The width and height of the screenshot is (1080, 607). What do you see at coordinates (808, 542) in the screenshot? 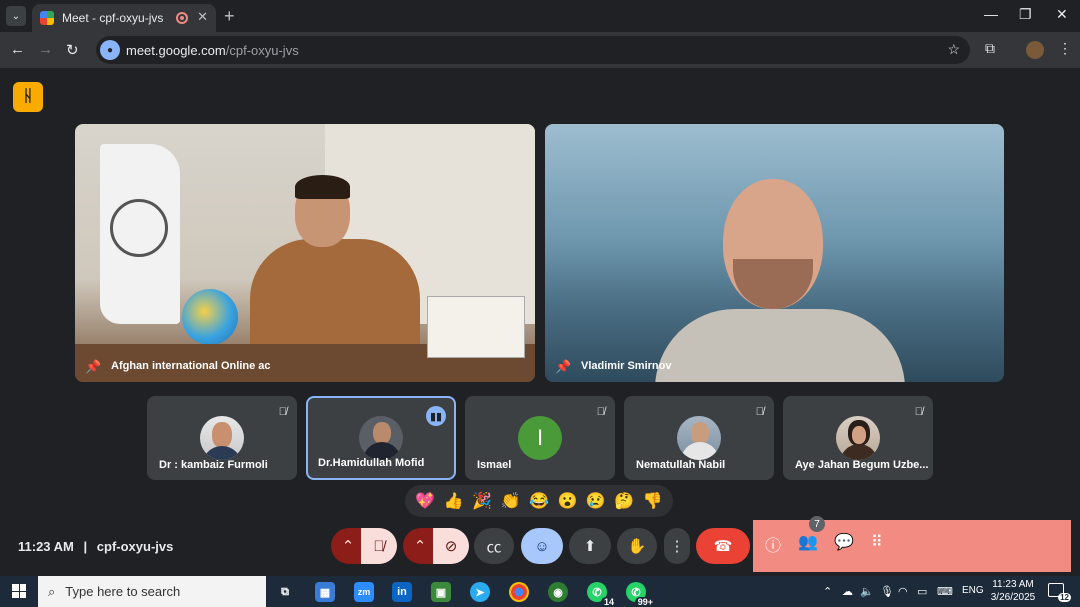
I see `people-icon: 👥` at bounding box center [808, 542].